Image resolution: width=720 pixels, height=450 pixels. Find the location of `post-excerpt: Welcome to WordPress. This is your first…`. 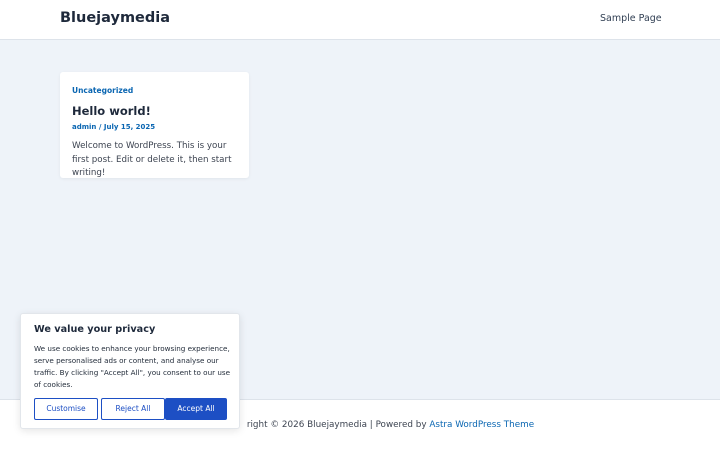

post-excerpt: Welcome to WordPress. This is your first… is located at coordinates (152, 159).